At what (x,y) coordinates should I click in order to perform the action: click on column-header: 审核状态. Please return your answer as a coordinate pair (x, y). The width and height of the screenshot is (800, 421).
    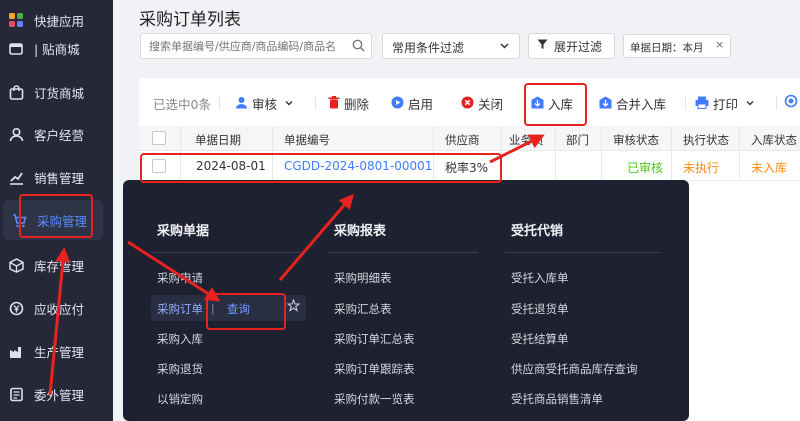
    Looking at the image, I should click on (636, 140).